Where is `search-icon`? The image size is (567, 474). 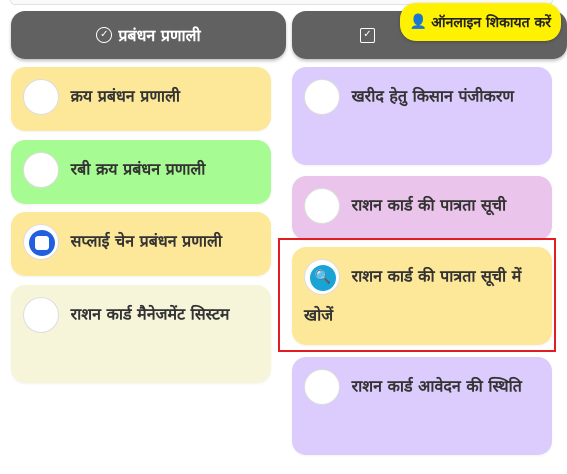 search-icon is located at coordinates (322, 276).